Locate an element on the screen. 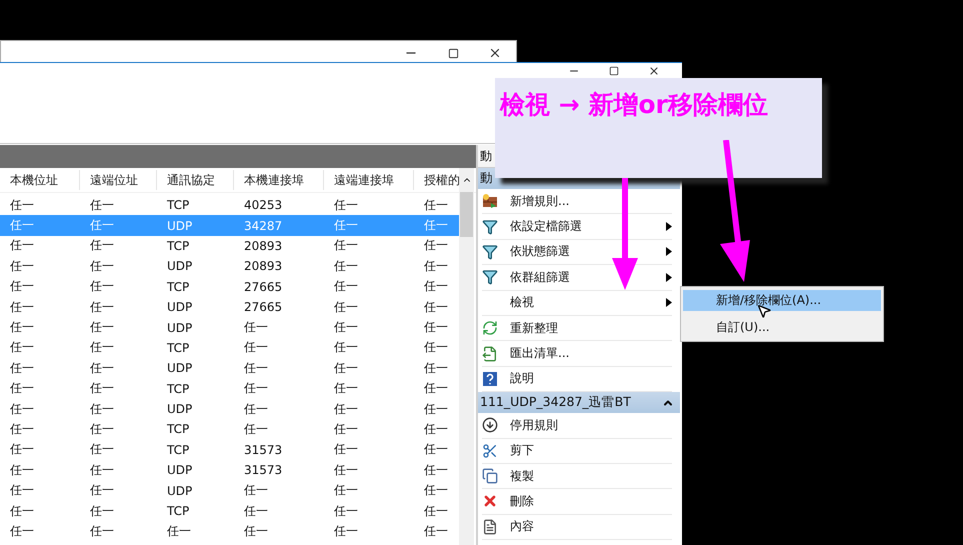 This screenshot has width=963, height=545. section-header: 111_UDP_34287_迅雷BT is located at coordinates (579, 403).